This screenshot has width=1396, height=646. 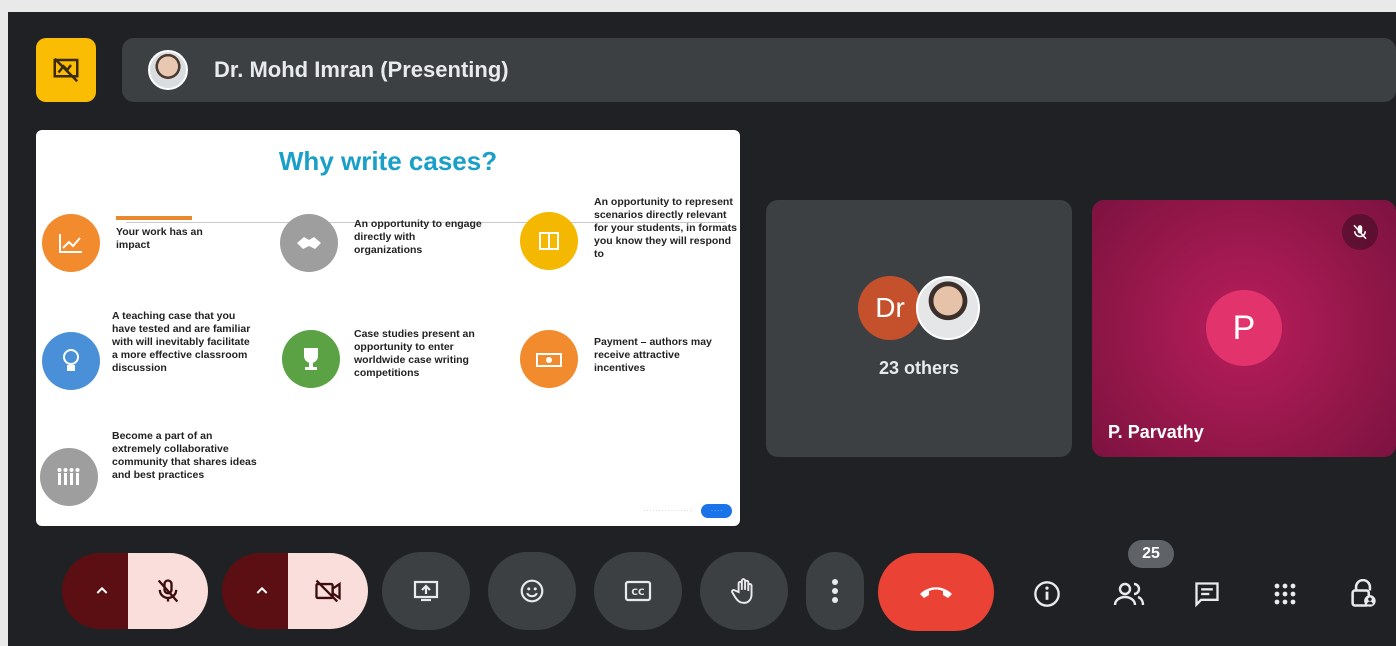 What do you see at coordinates (361, 69) in the screenshot?
I see `presenter-name: Dr. Mohd Imran (Presenting)` at bounding box center [361, 69].